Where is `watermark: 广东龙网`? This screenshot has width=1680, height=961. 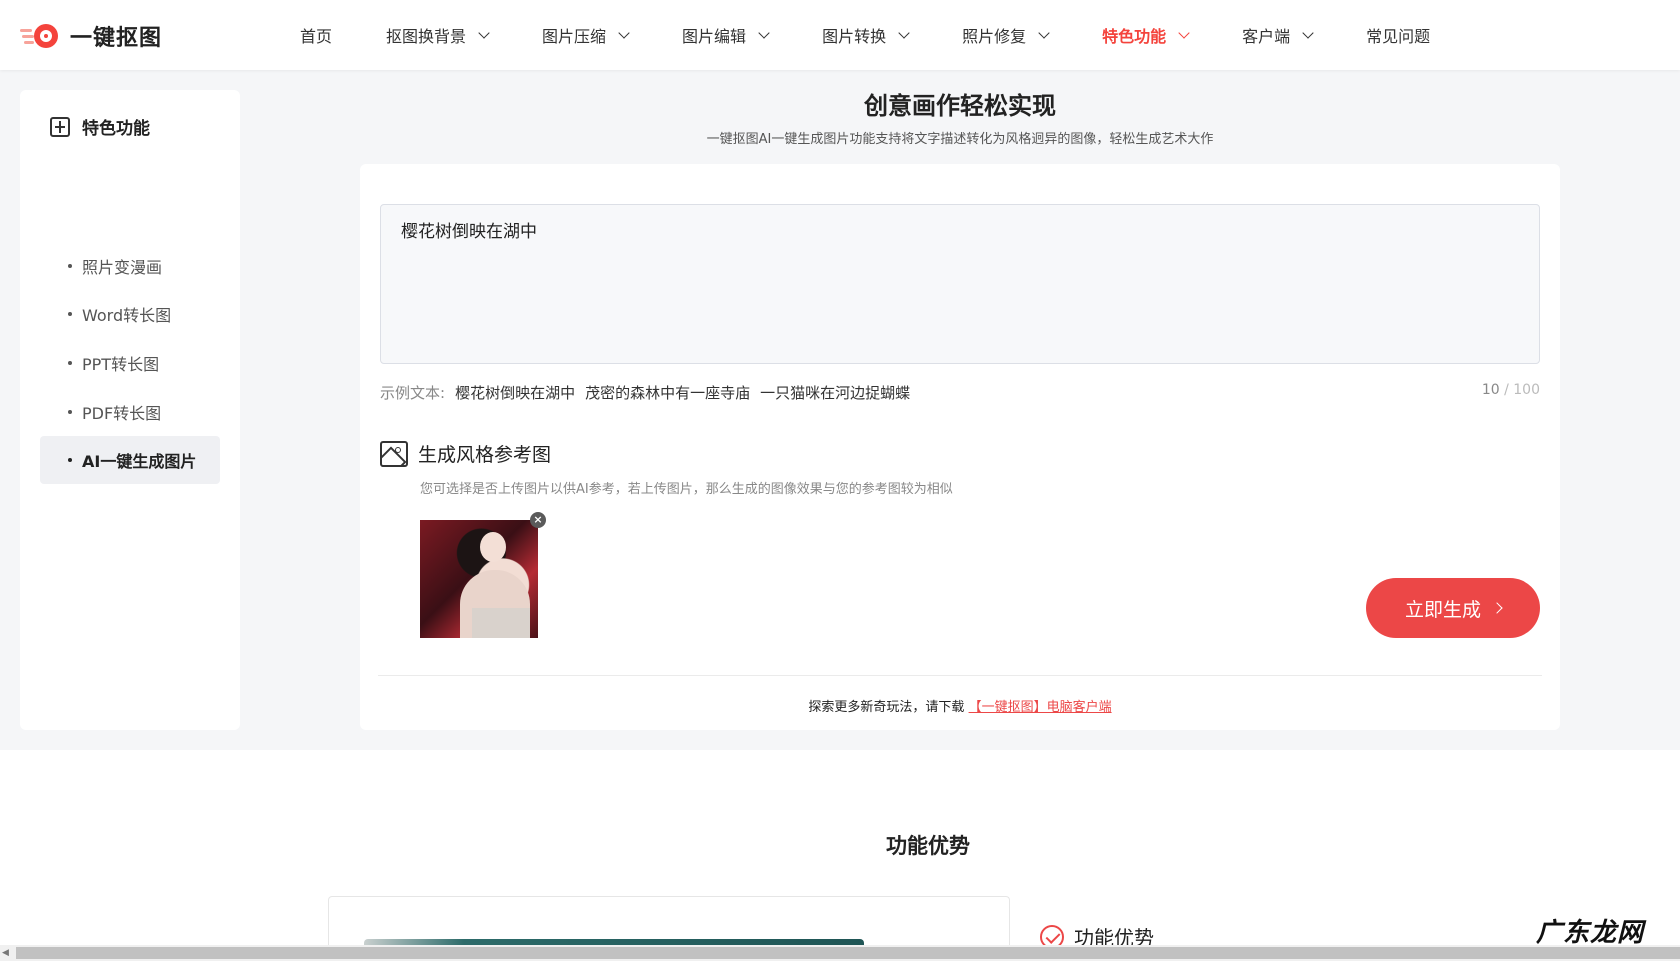
watermark: 广东龙网 is located at coordinates (1589, 933).